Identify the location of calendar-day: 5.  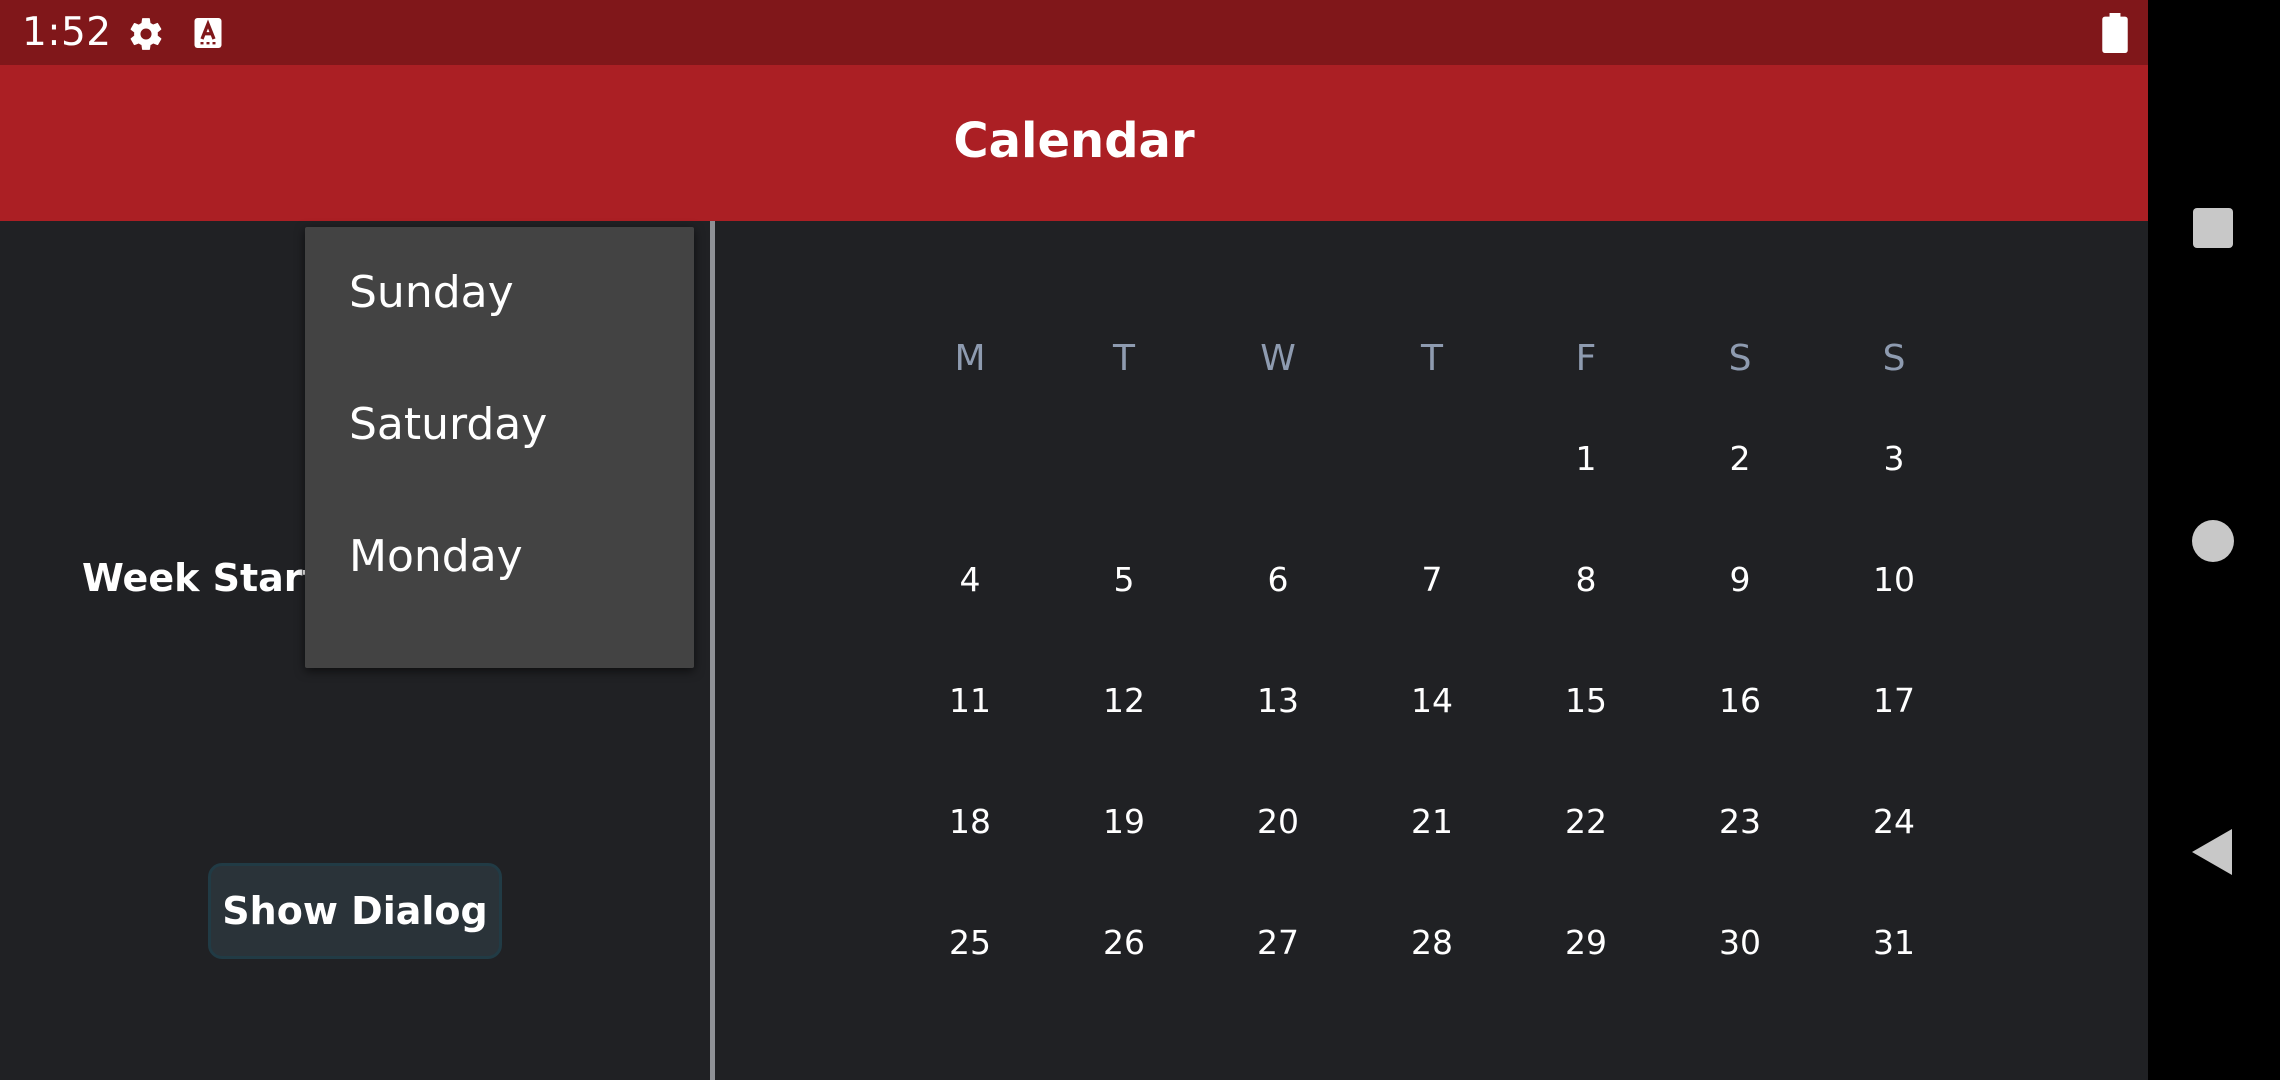
(1124, 579).